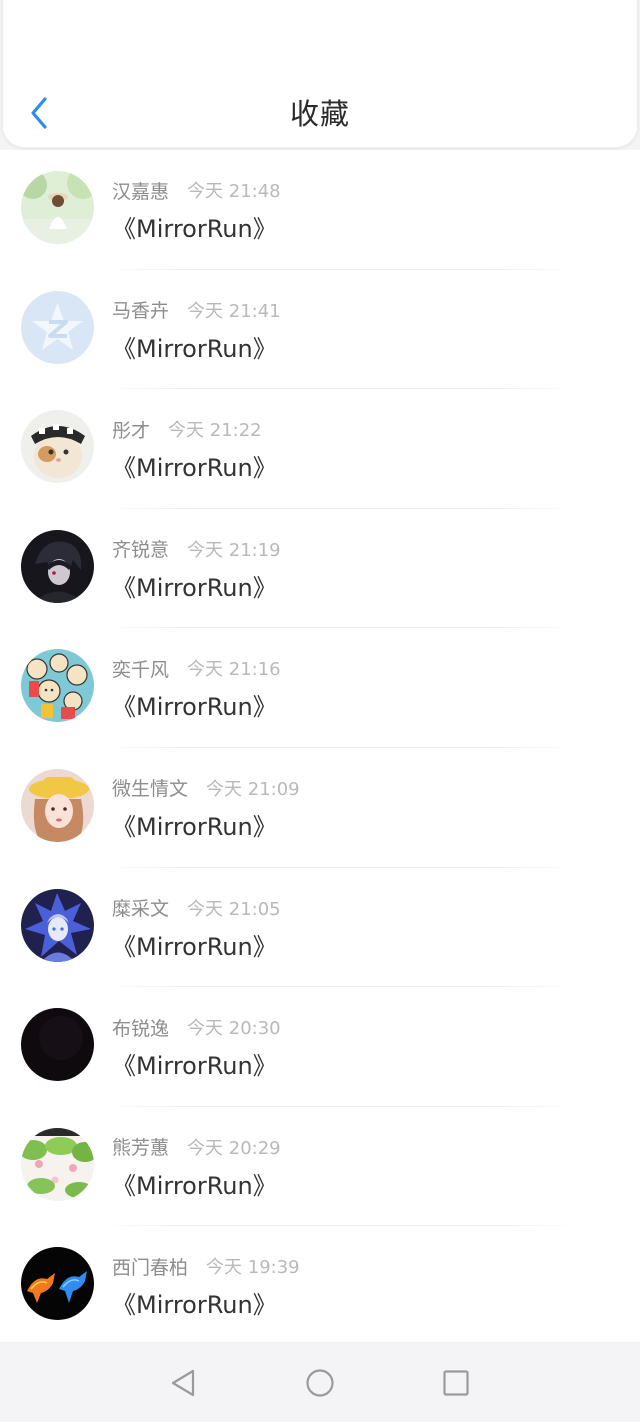 The image size is (640, 1422). What do you see at coordinates (320, 1167) in the screenshot?
I see `list-item: 熊芳蕙 今天 20:29 《MirrorRun》` at bounding box center [320, 1167].